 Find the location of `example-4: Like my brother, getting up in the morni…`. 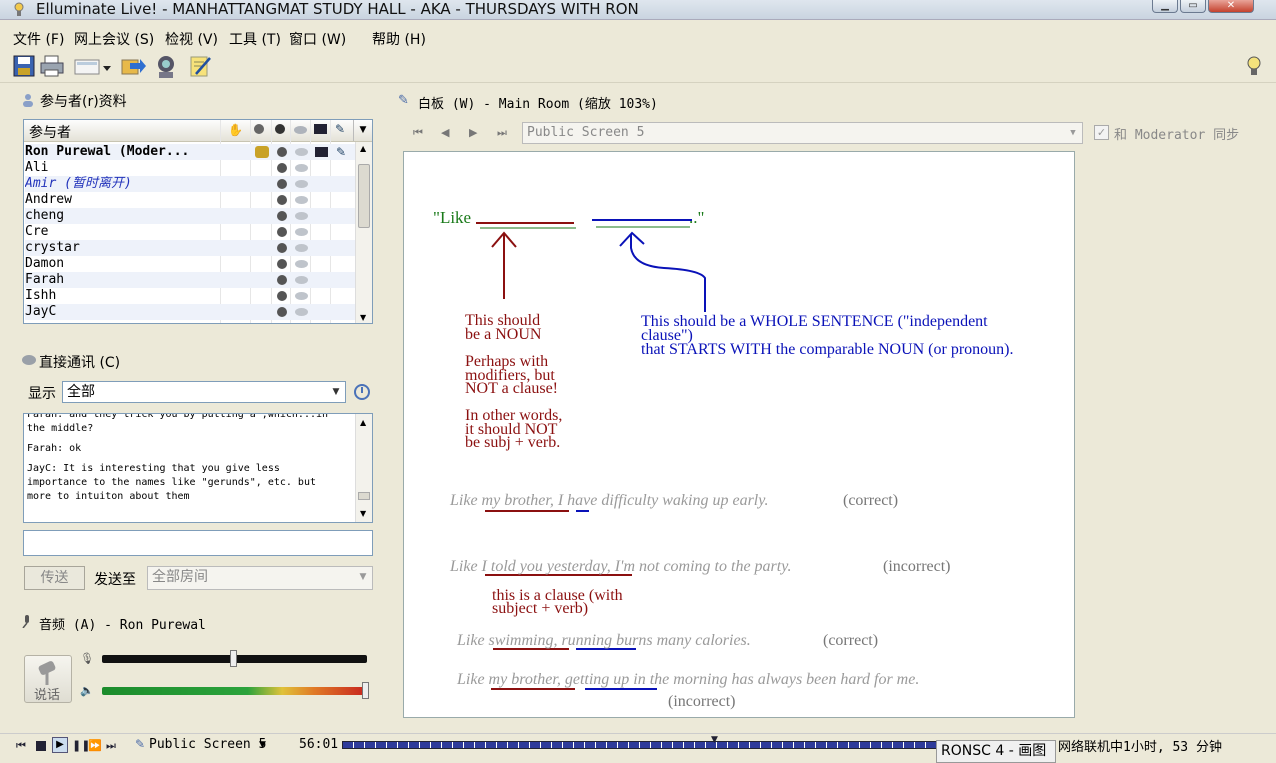

example-4: Like my brother, getting up in the morni… is located at coordinates (688, 680).